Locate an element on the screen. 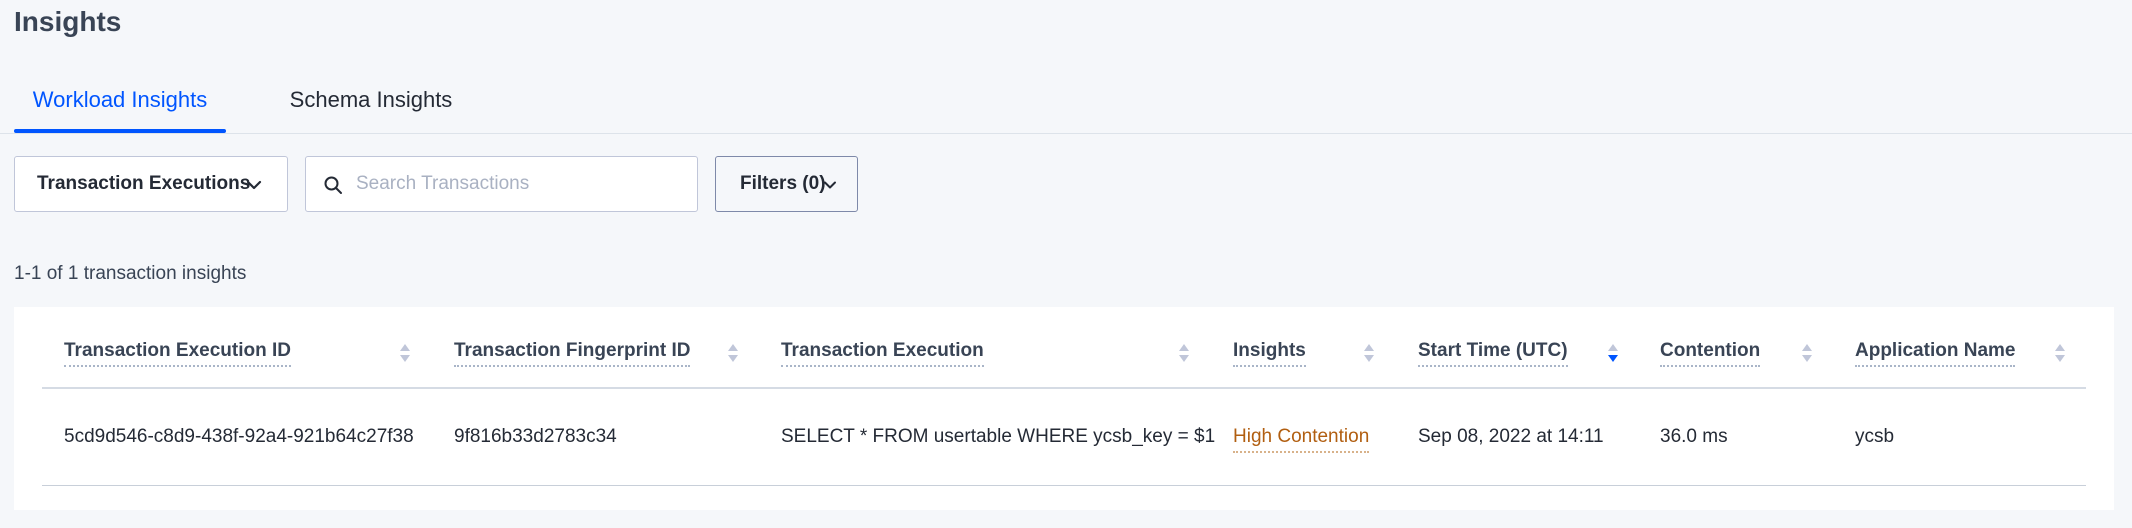 The height and width of the screenshot is (528, 2132). column-header-label: Application Name is located at coordinates (1935, 353).